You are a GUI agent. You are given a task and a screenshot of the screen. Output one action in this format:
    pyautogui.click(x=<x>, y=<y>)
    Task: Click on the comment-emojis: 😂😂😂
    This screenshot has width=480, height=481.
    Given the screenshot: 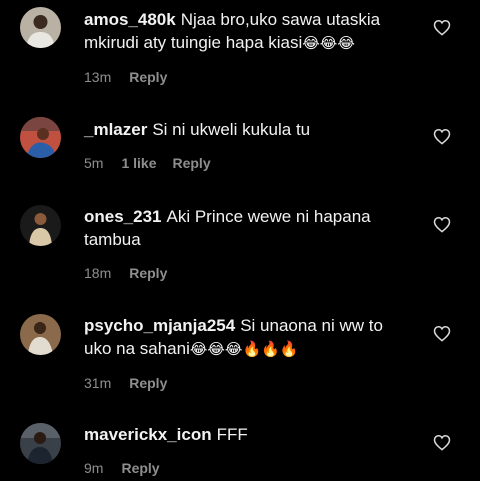 What is the action you would take?
    pyautogui.click(x=328, y=43)
    